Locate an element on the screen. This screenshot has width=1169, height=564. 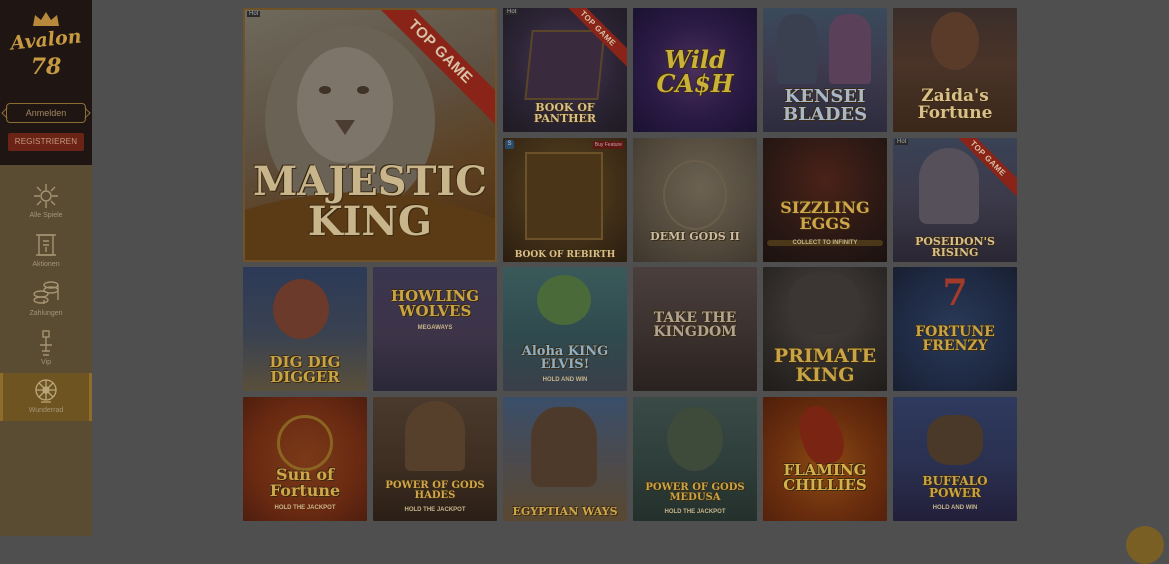
gorilla-artwork is located at coordinates (824, 304).